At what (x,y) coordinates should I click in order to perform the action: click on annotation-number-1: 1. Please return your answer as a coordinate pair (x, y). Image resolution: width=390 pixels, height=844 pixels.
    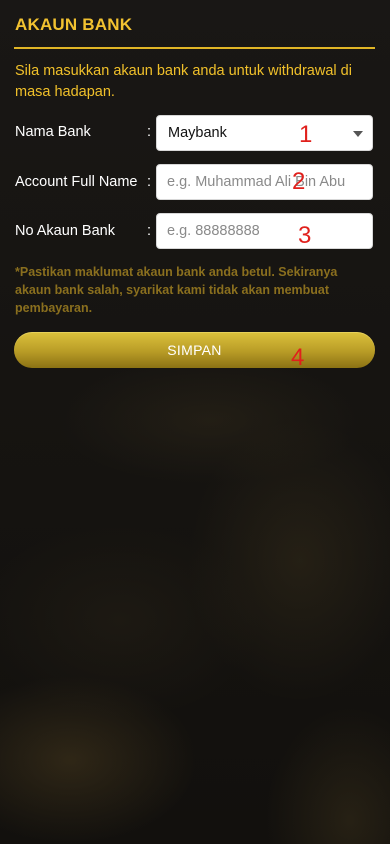
    Looking at the image, I should click on (306, 134).